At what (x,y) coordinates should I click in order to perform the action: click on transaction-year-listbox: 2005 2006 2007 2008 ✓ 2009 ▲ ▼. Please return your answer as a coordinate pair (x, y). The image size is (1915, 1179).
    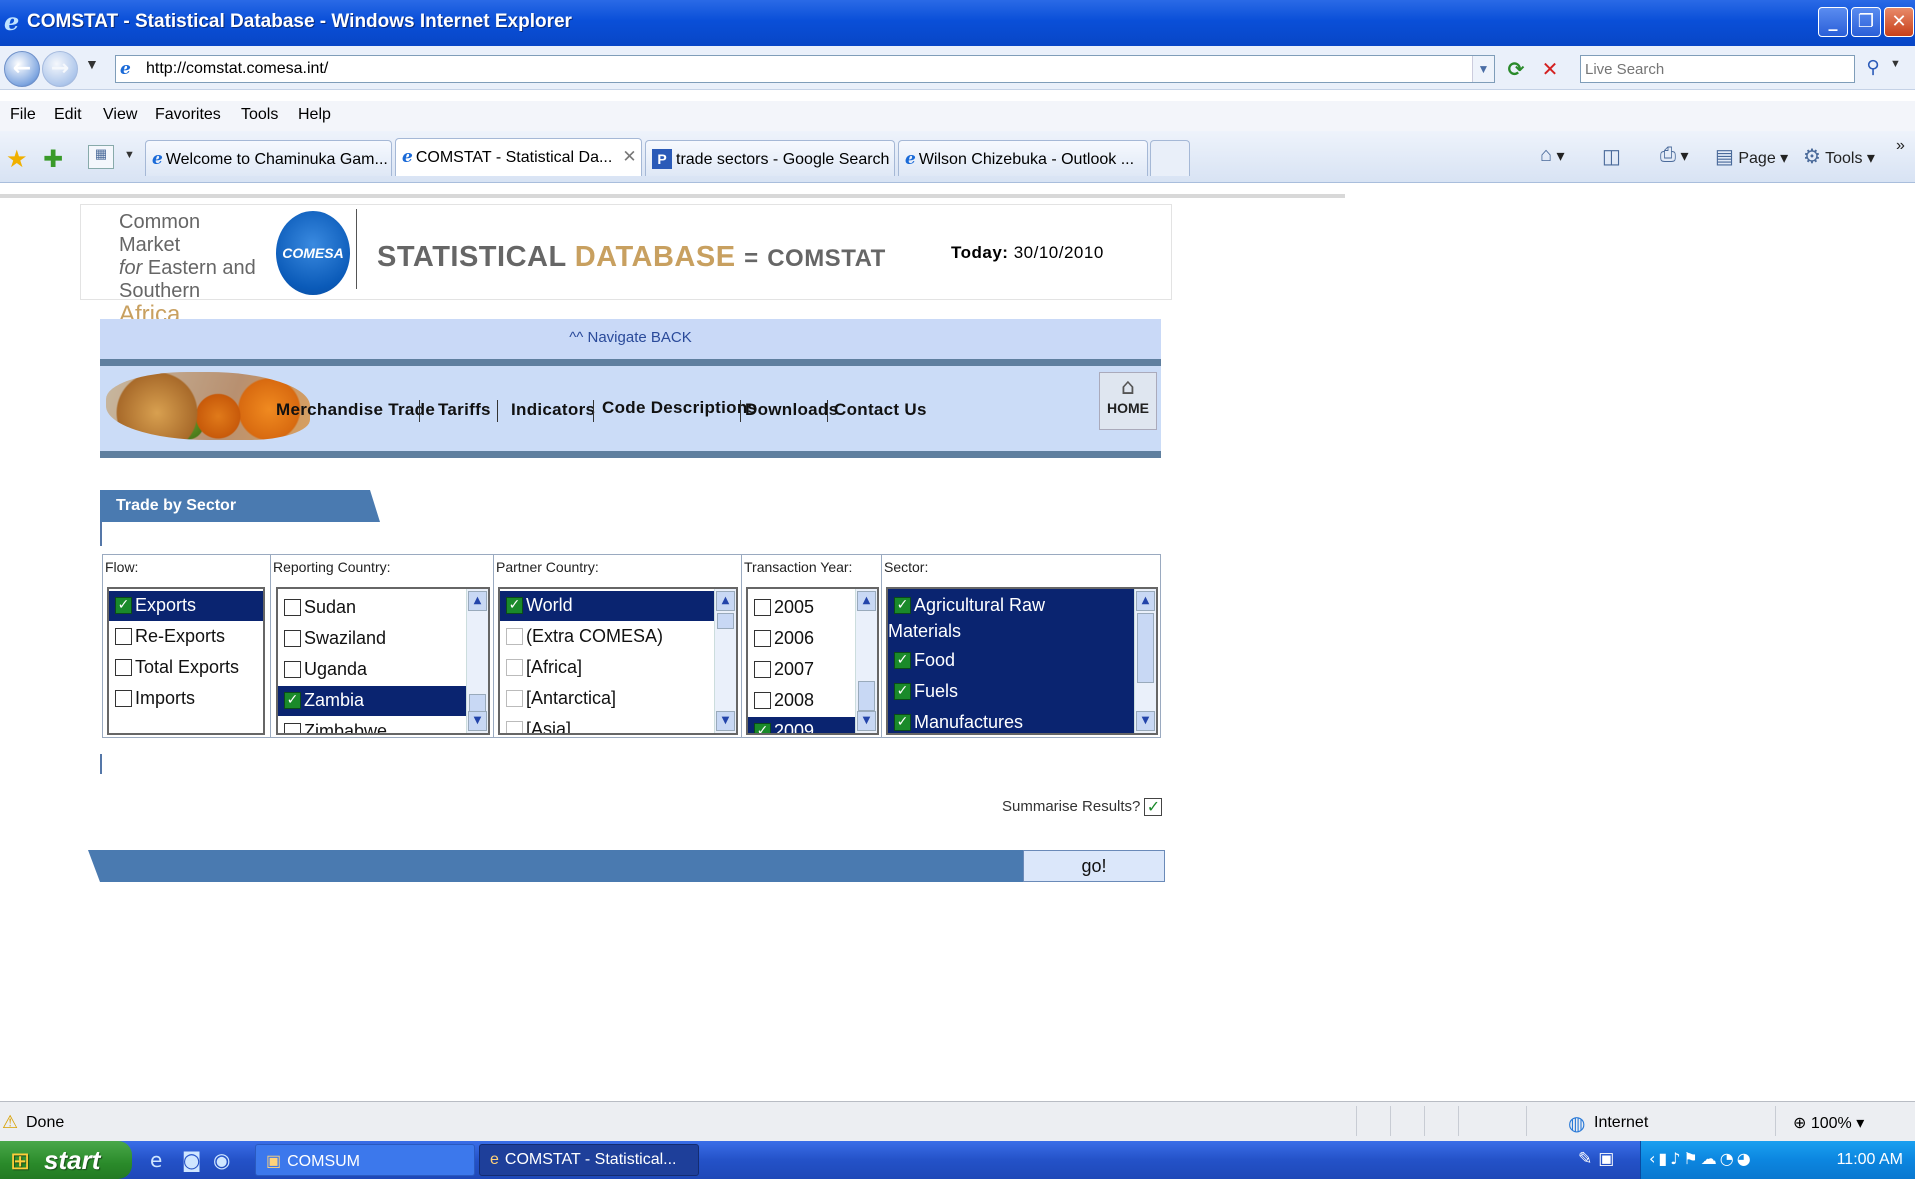
    Looking at the image, I should click on (812, 661).